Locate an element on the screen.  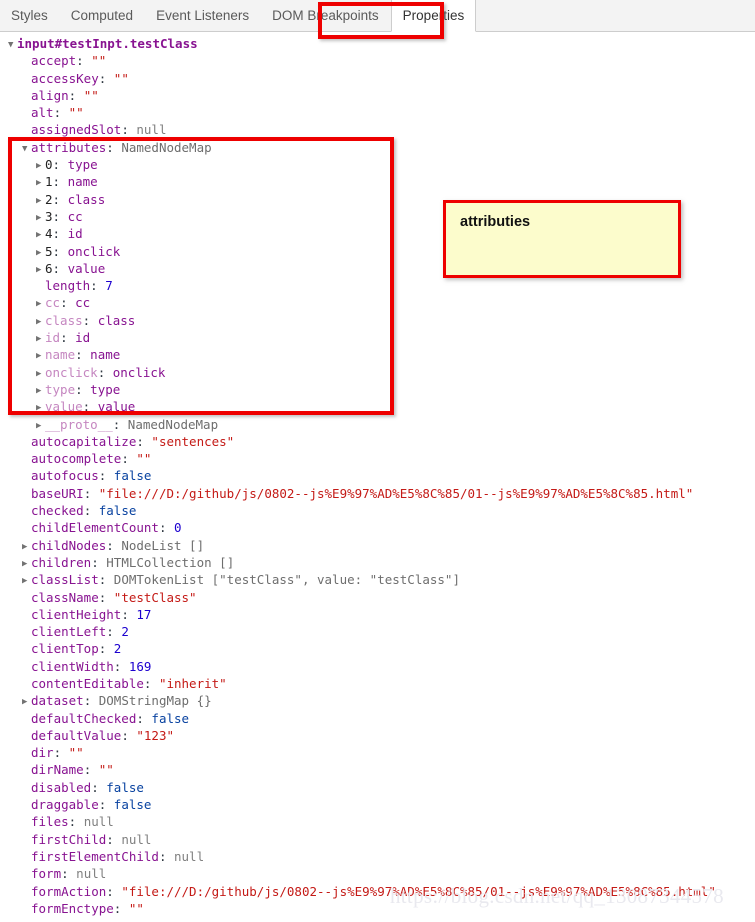
property-key: 1 is located at coordinates (49, 182).